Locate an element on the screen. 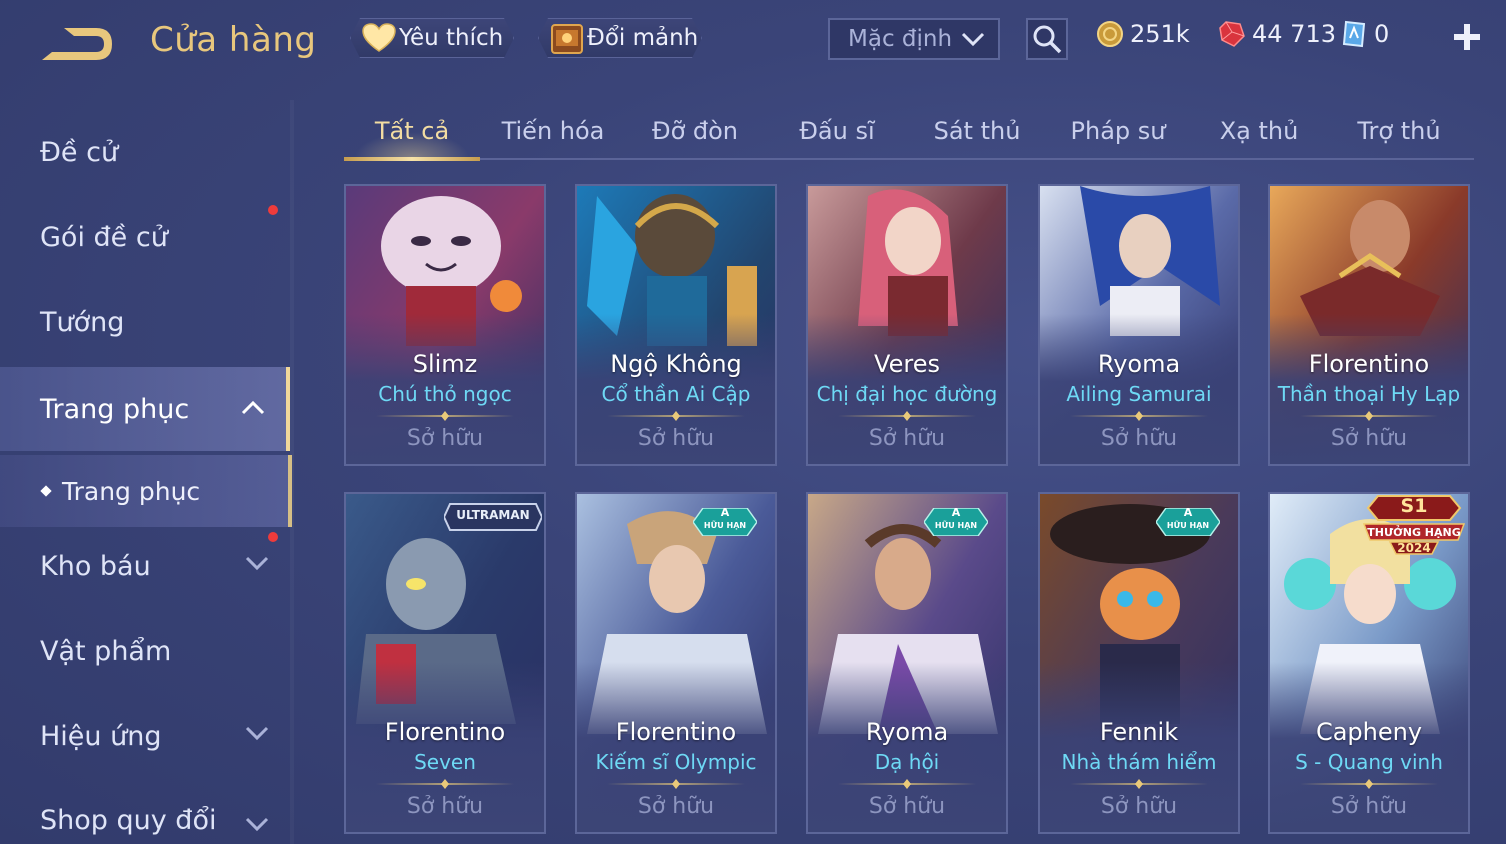 The width and height of the screenshot is (1506, 844). skin-name: Kiếm sĩ Olympic is located at coordinates (676, 762).